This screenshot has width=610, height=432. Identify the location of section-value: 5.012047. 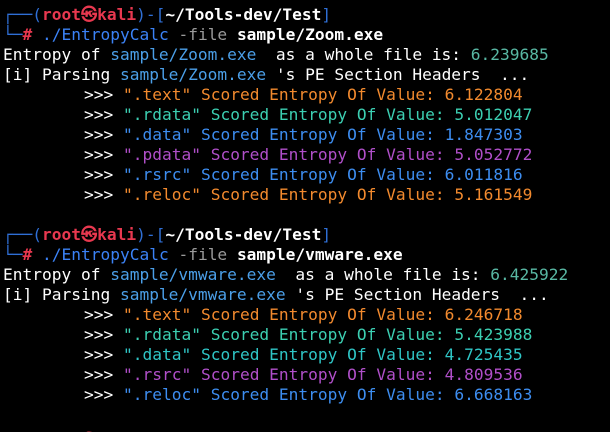
(493, 114).